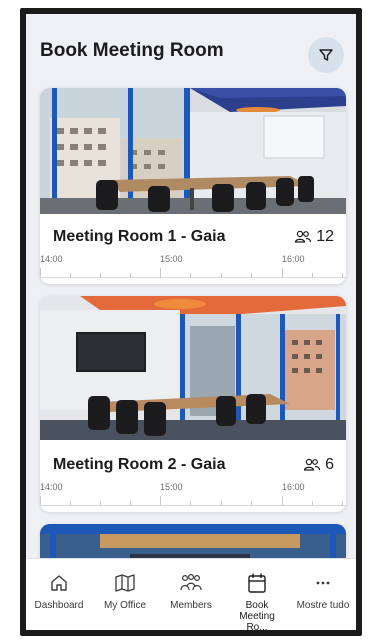 The height and width of the screenshot is (644, 376). What do you see at coordinates (139, 464) in the screenshot?
I see `room-name-2: Meeting Room 2 - Gaia` at bounding box center [139, 464].